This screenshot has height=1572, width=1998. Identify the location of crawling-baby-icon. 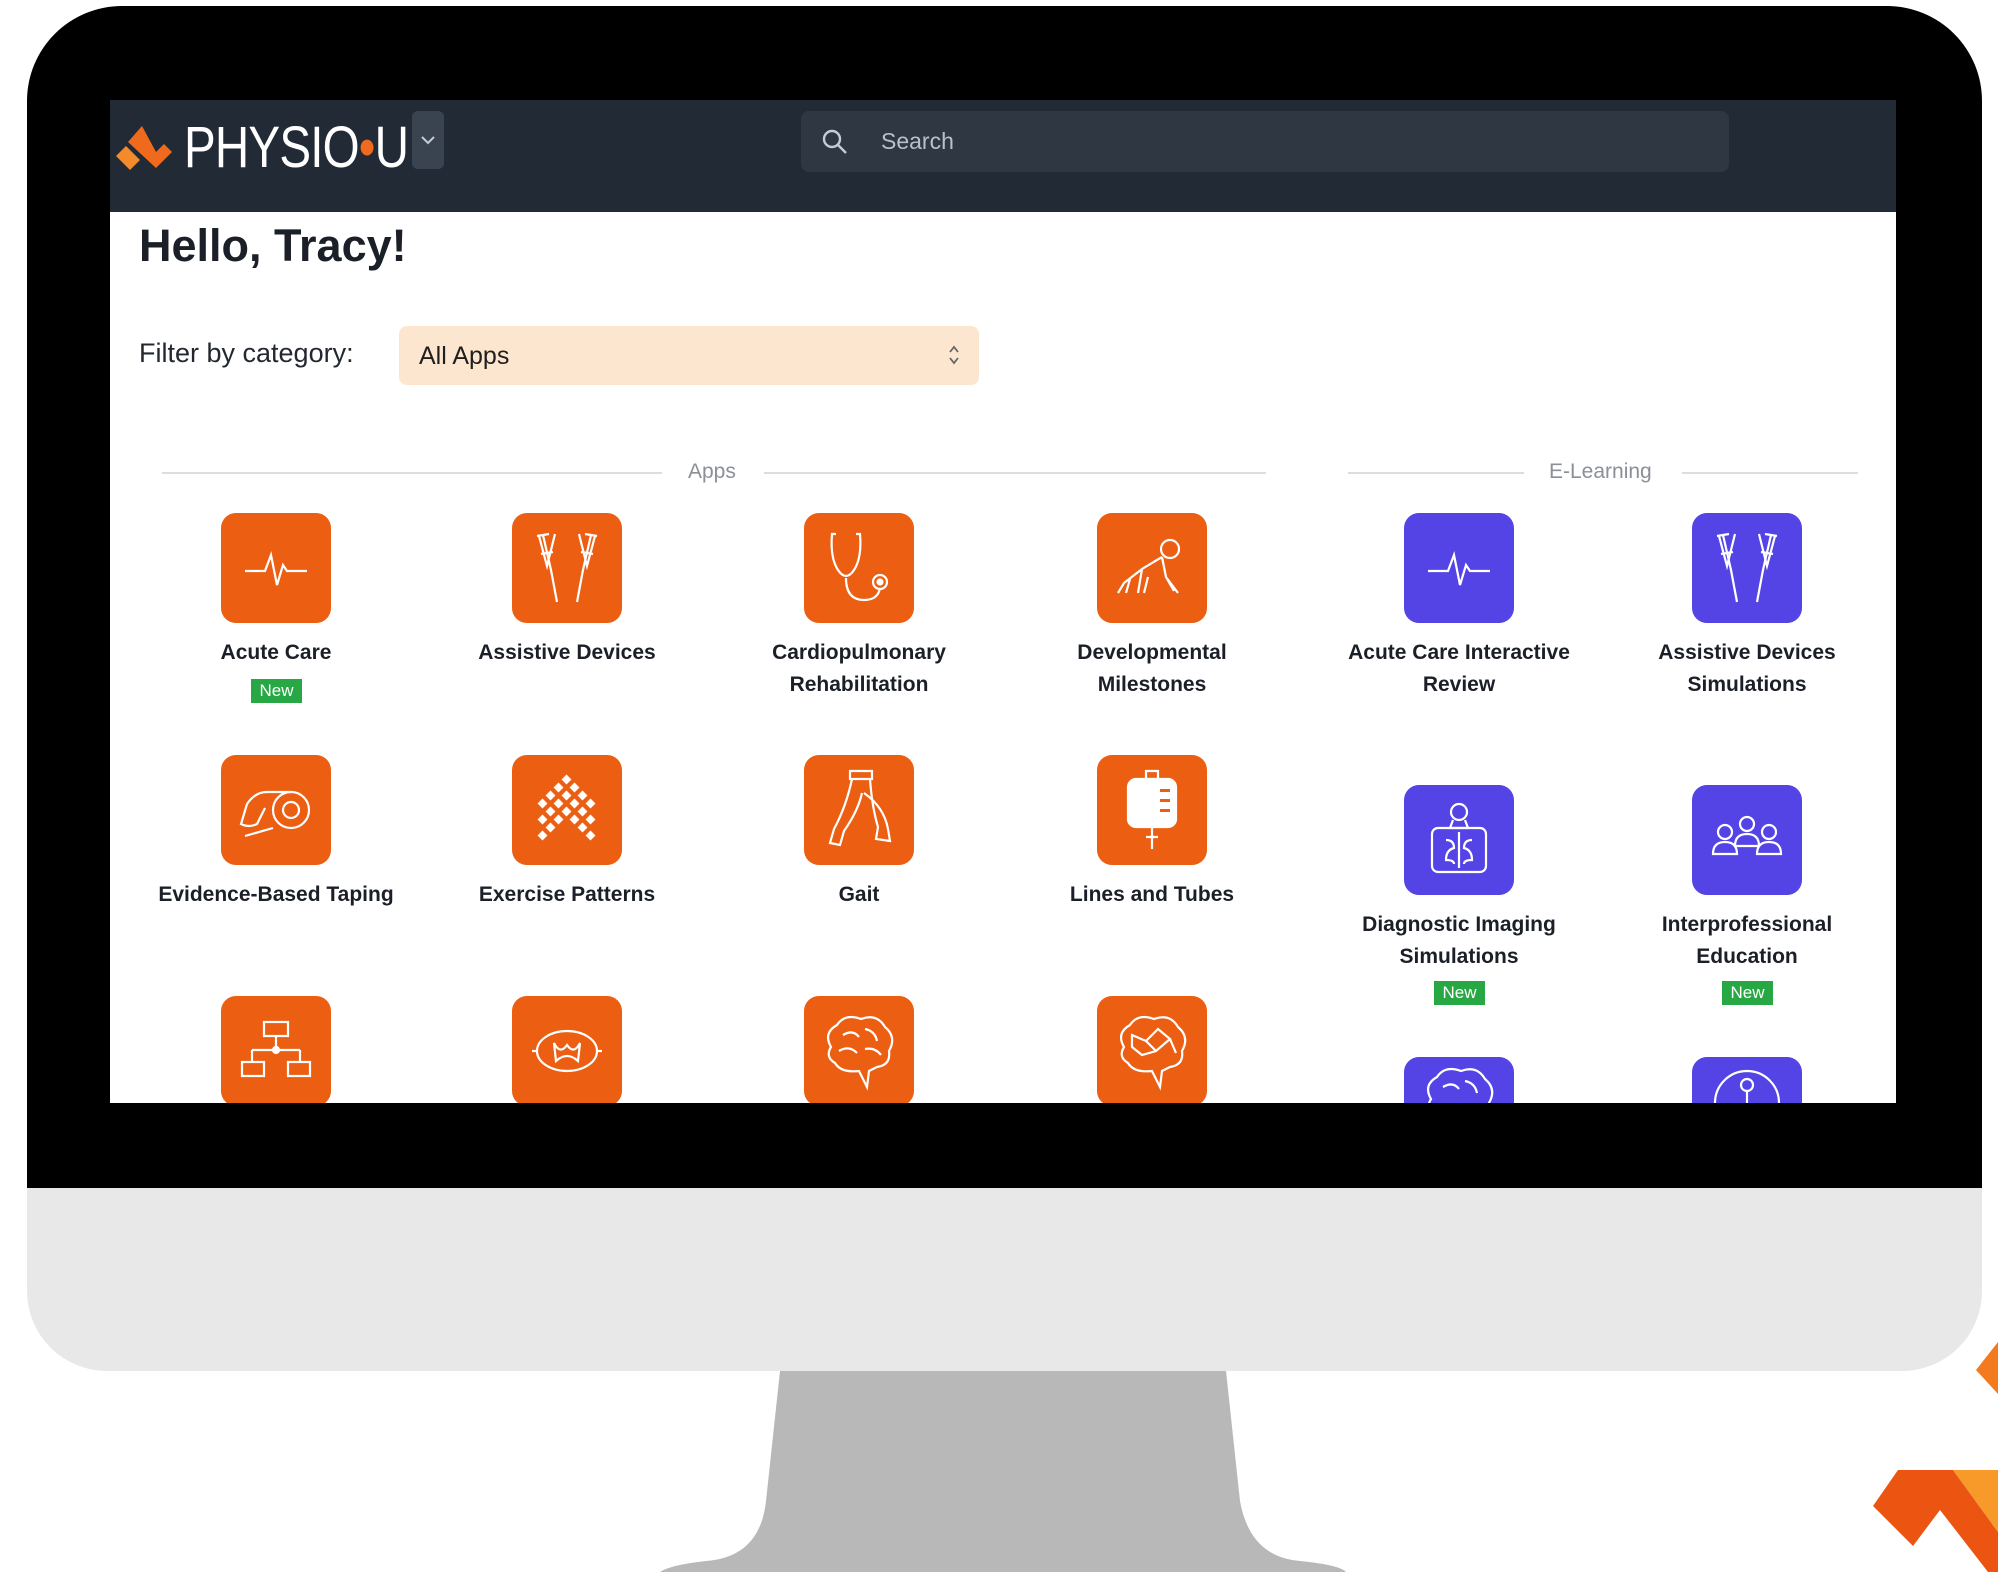
(1149, 566).